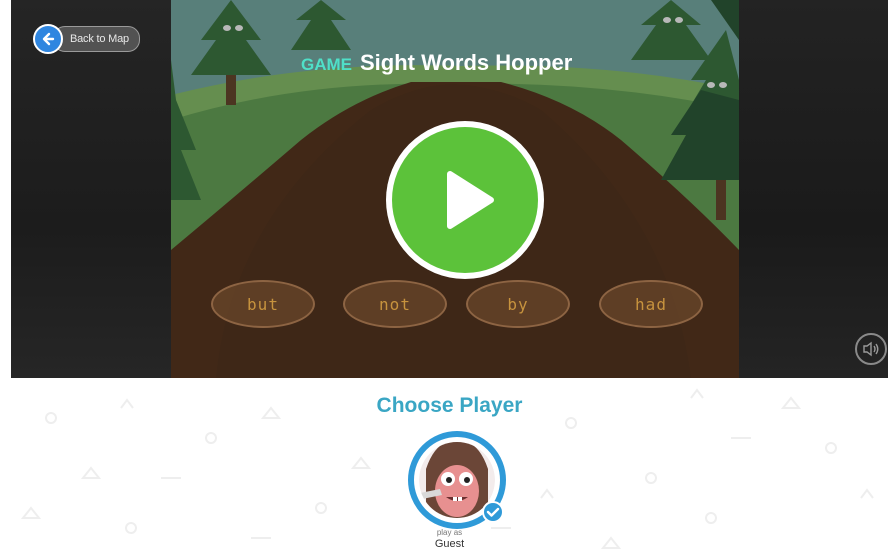 The height and width of the screenshot is (557, 888). I want to click on arrow-left-icon, so click(48, 39).